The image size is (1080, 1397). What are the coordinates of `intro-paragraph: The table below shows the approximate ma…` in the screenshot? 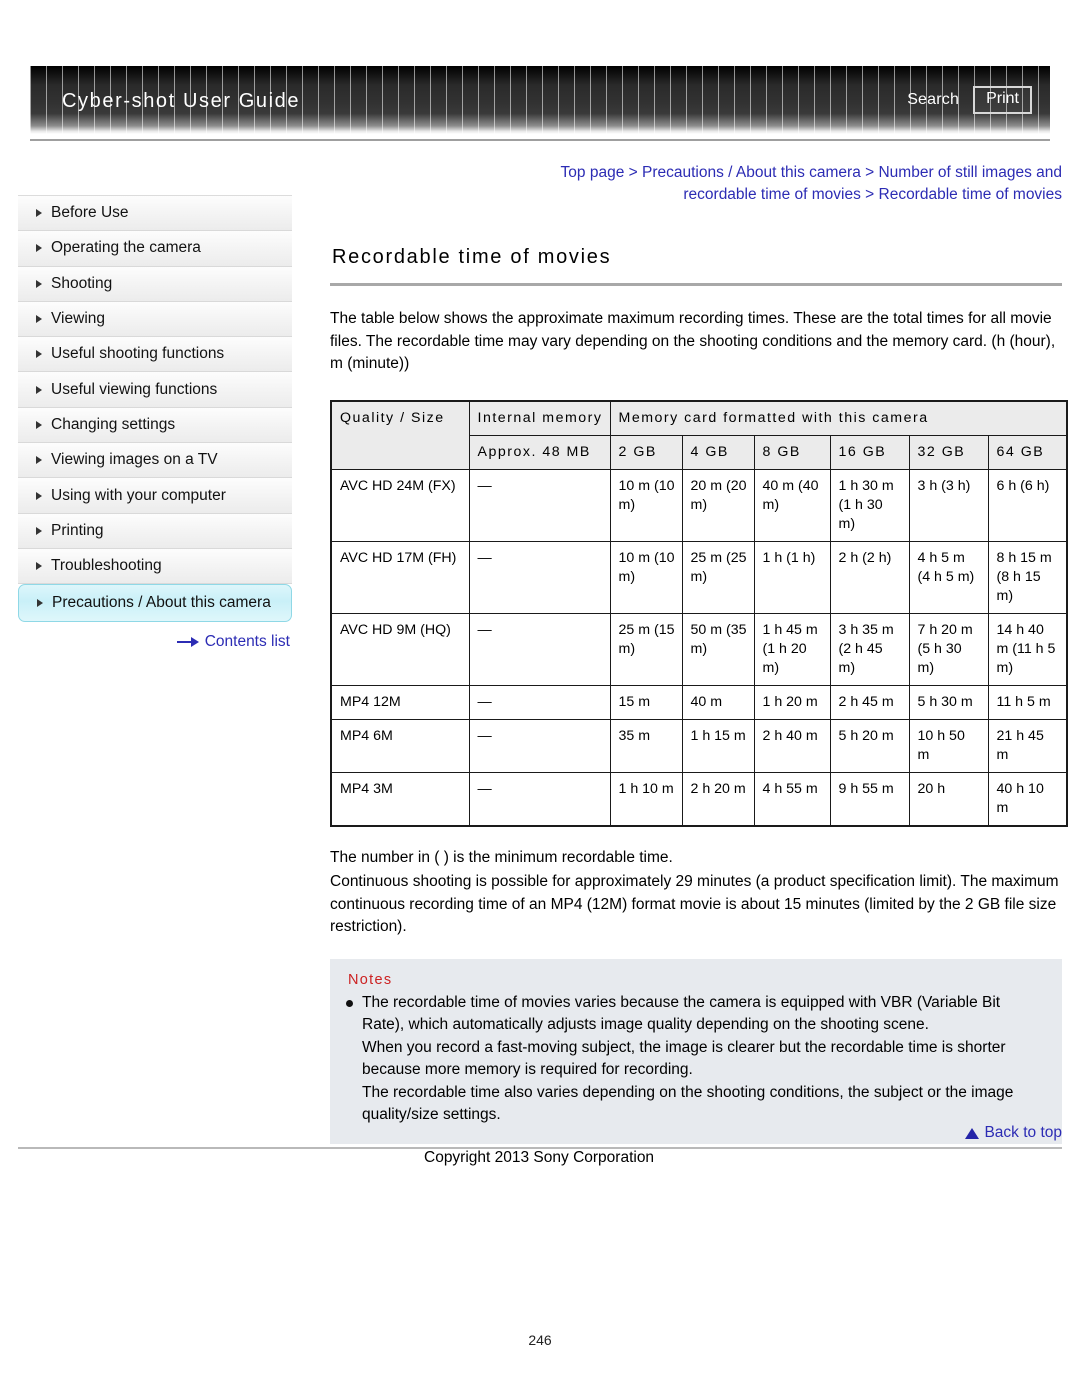 It's located at (693, 341).